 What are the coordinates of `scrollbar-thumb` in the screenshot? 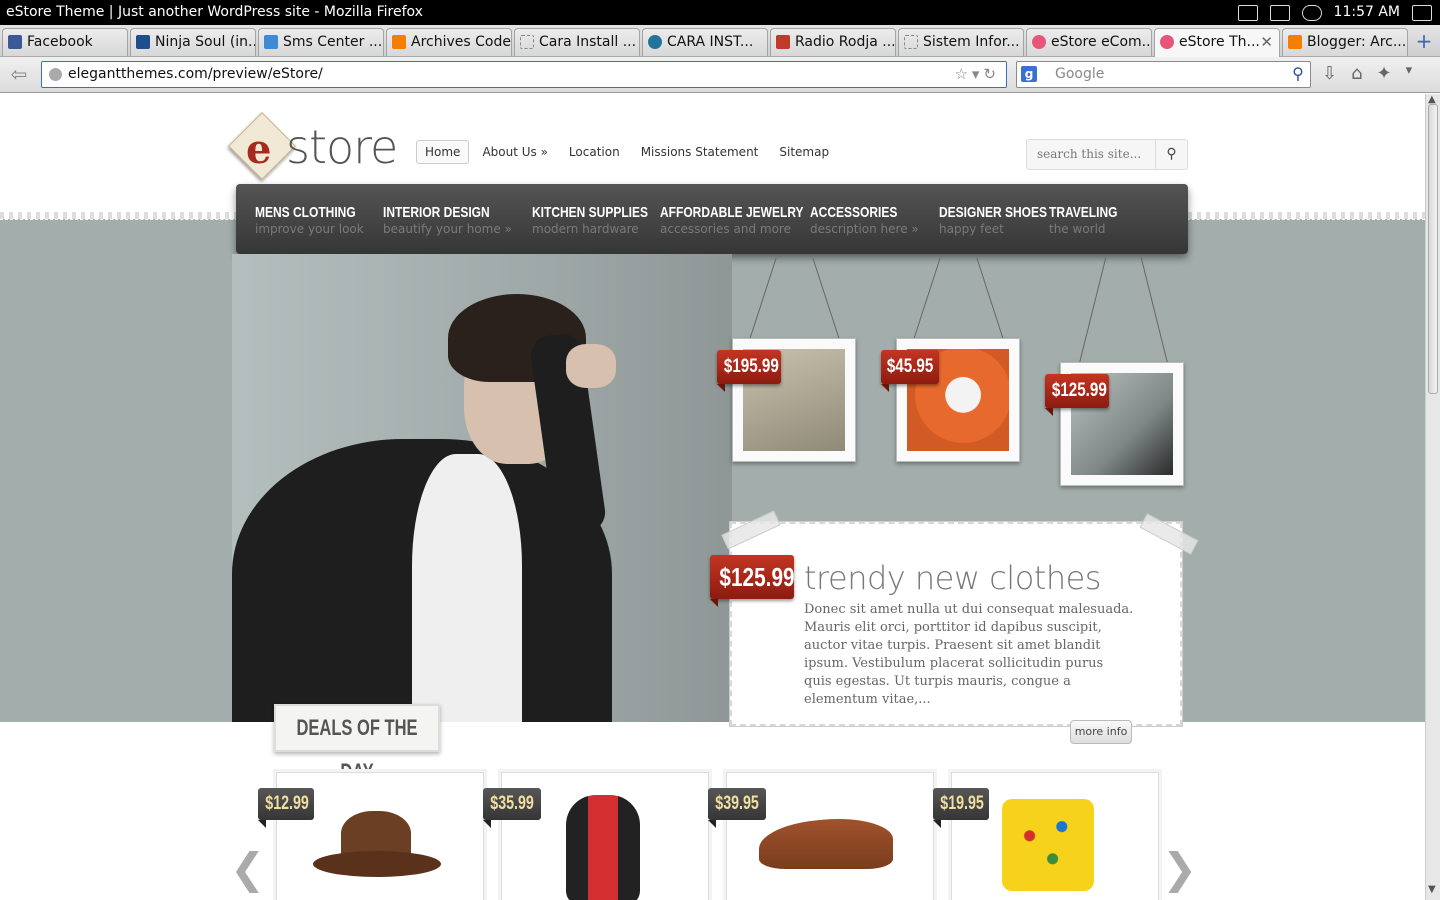 It's located at (1433, 249).